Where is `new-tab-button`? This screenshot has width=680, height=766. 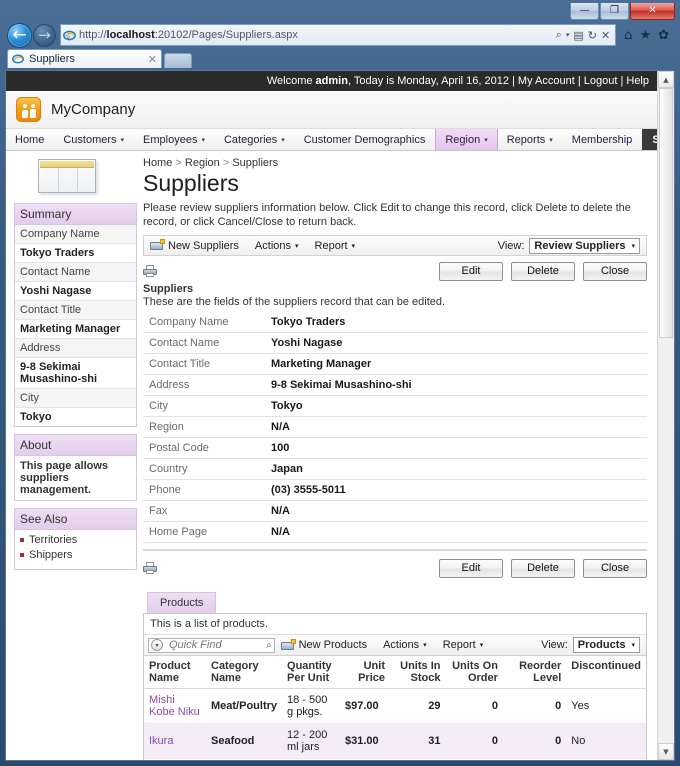
new-tab-button is located at coordinates (178, 60).